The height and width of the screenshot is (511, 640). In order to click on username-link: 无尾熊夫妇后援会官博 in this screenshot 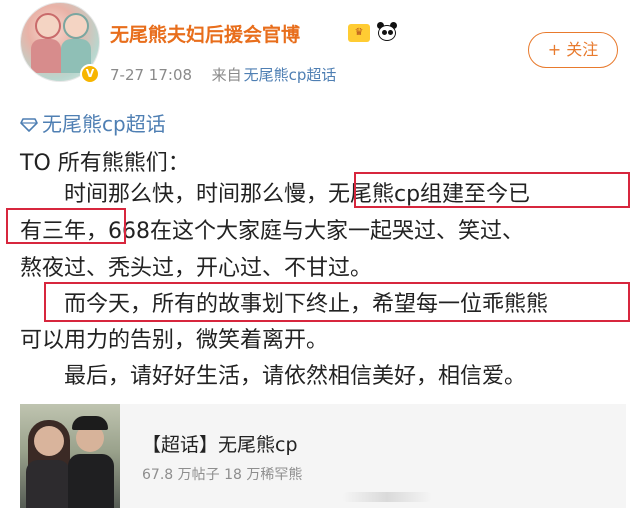, I will do `click(205, 33)`.